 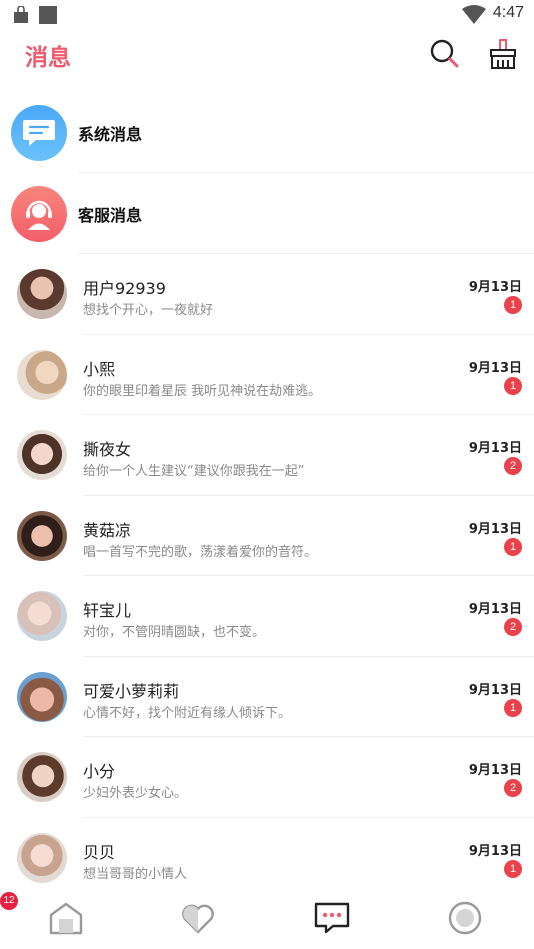 What do you see at coordinates (110, 134) in the screenshot?
I see `system-messages-label: 系统消息` at bounding box center [110, 134].